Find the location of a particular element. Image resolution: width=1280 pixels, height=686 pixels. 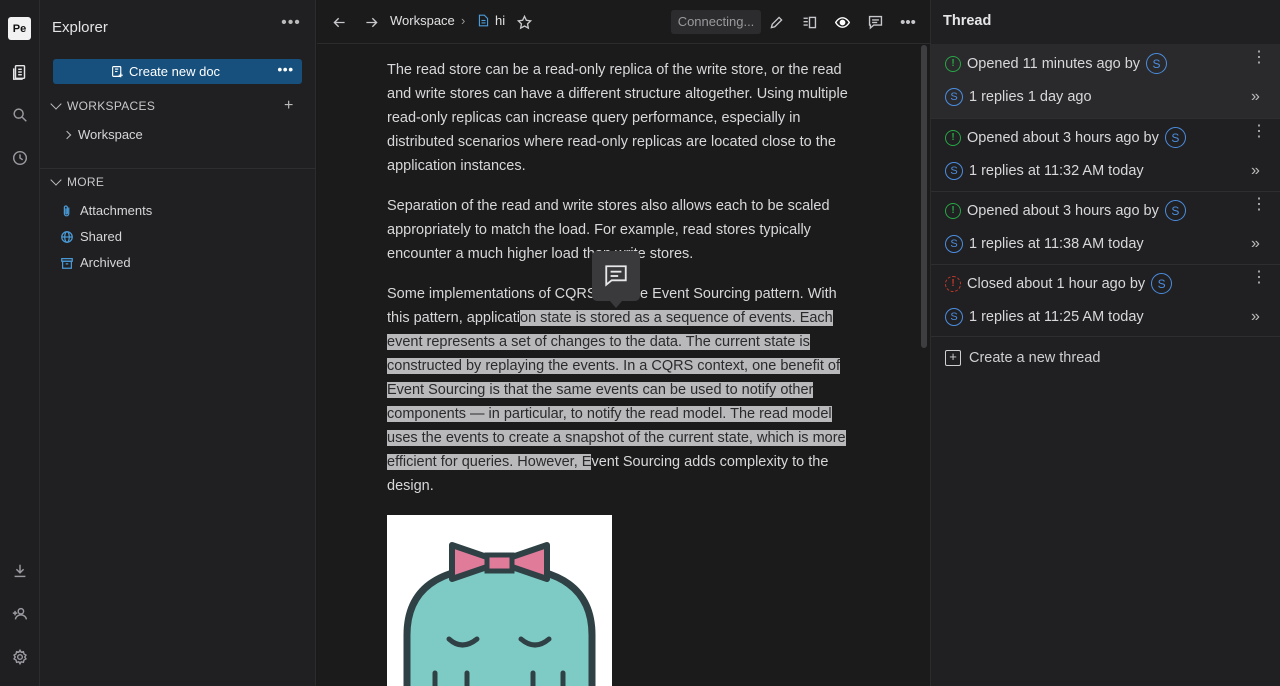

invite-icon is located at coordinates (20, 614).